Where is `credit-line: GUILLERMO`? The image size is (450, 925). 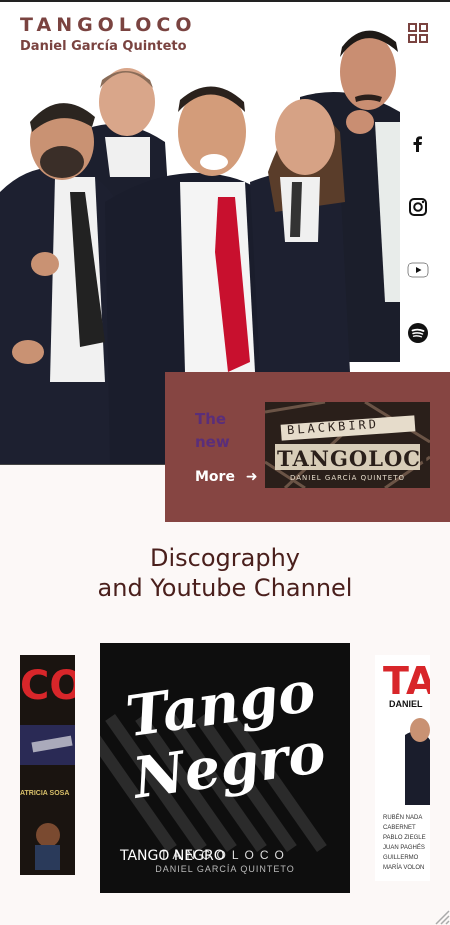
credit-line: GUILLERMO is located at coordinates (401, 858).